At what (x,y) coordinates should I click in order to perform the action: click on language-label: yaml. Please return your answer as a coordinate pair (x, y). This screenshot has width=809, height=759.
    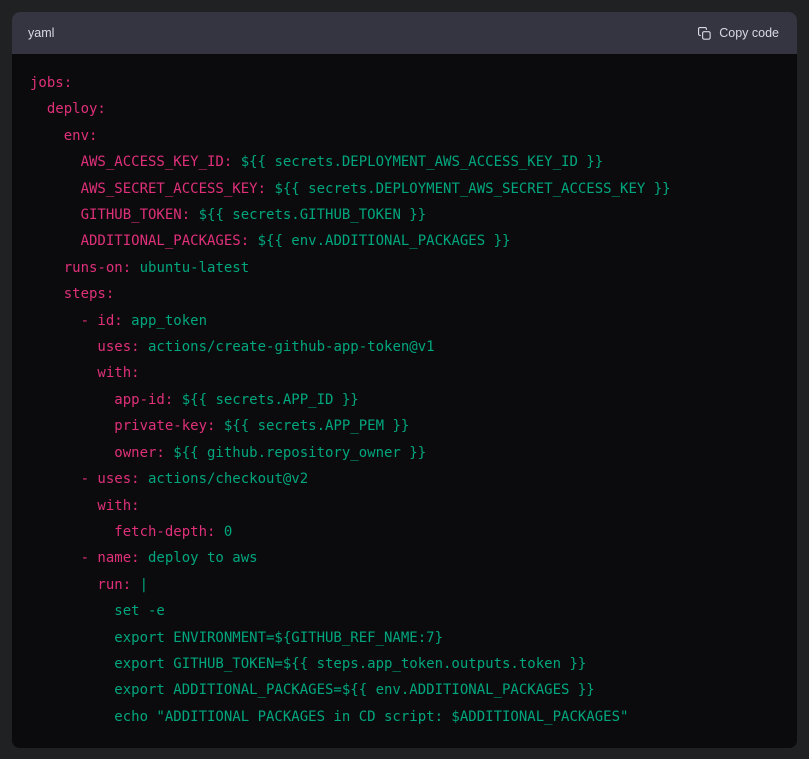
    Looking at the image, I should click on (41, 33).